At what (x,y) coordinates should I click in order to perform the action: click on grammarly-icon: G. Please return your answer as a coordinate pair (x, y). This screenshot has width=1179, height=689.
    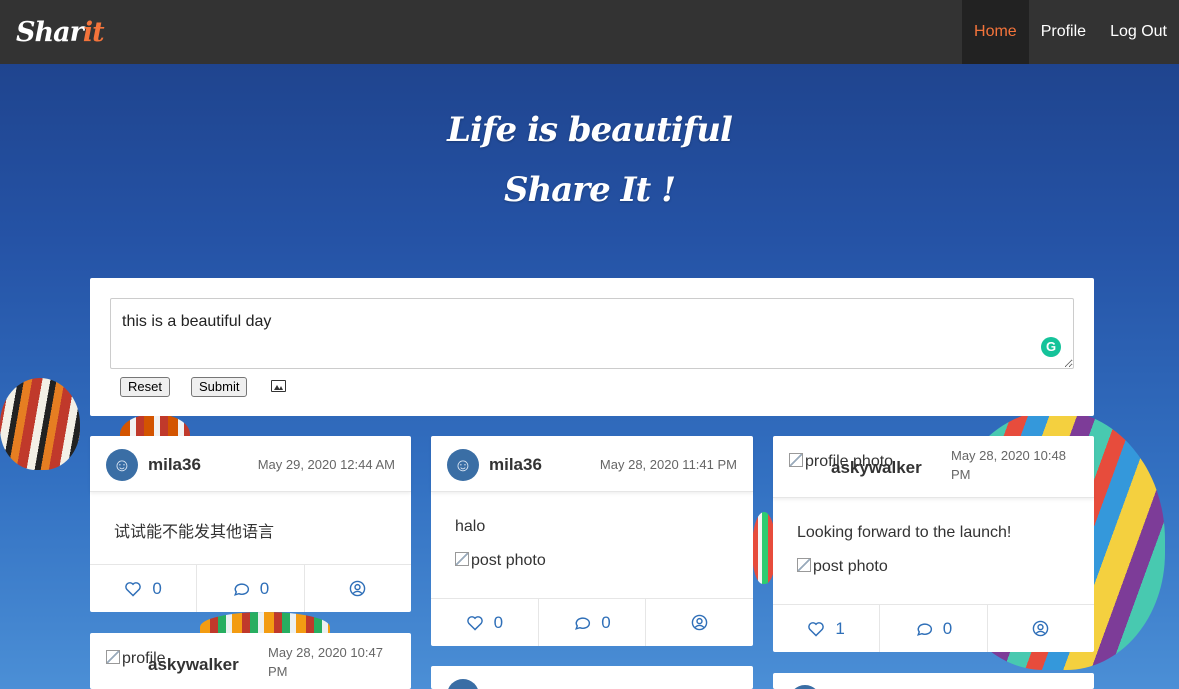
    Looking at the image, I should click on (1051, 347).